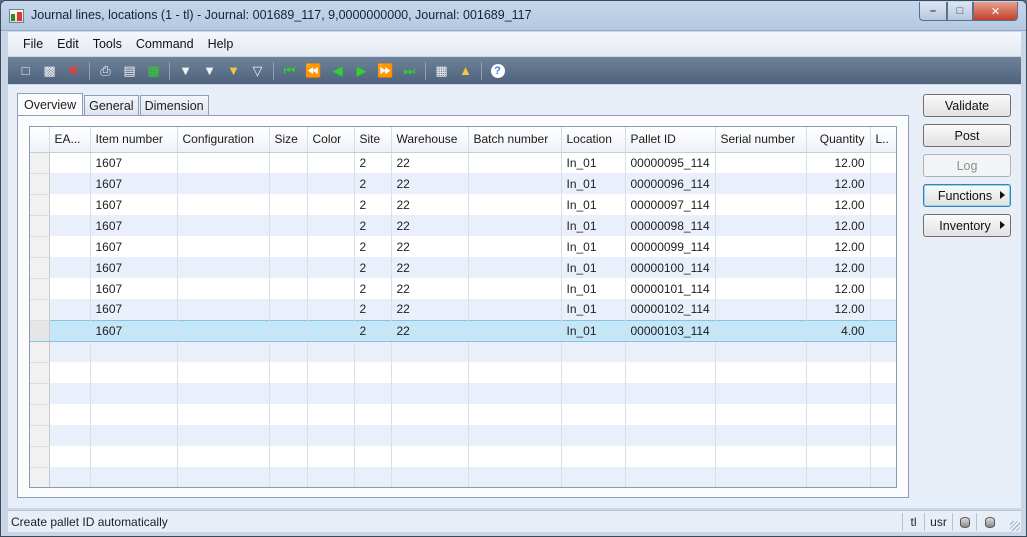 The image size is (1027, 537). Describe the element at coordinates (441, 71) in the screenshot. I see `document-handling-icon: ▦` at that location.